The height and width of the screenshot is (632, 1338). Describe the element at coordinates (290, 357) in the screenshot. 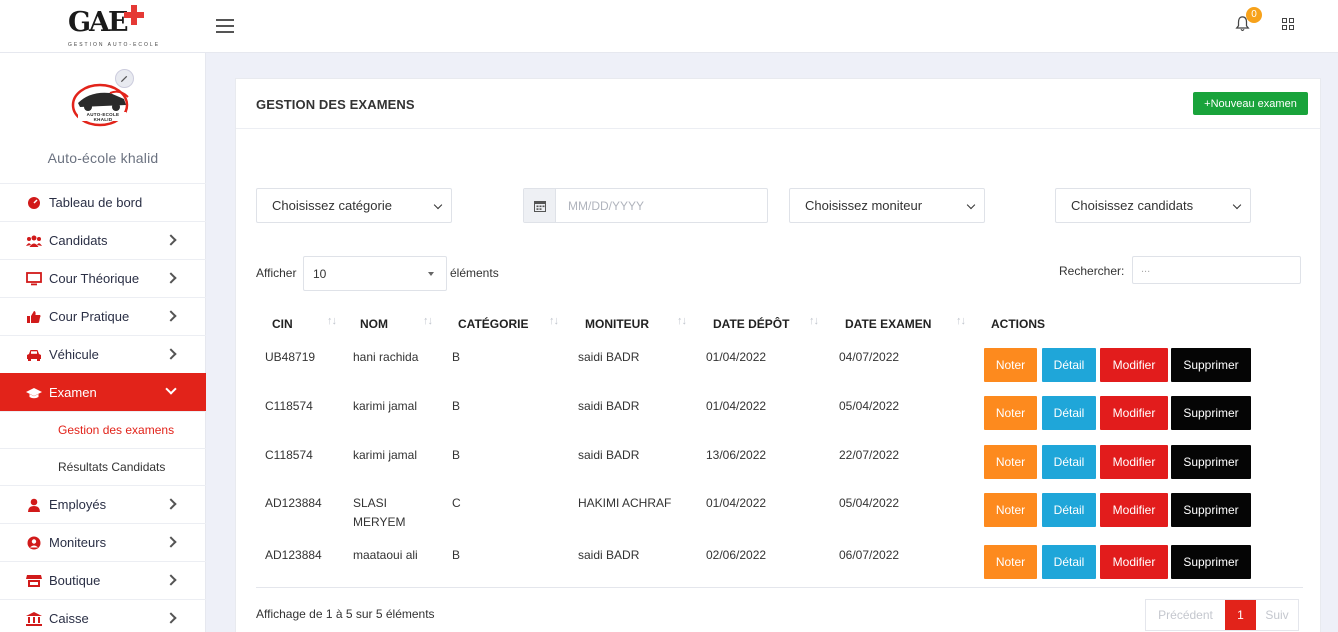

I see `cell-cin: UB48719` at that location.